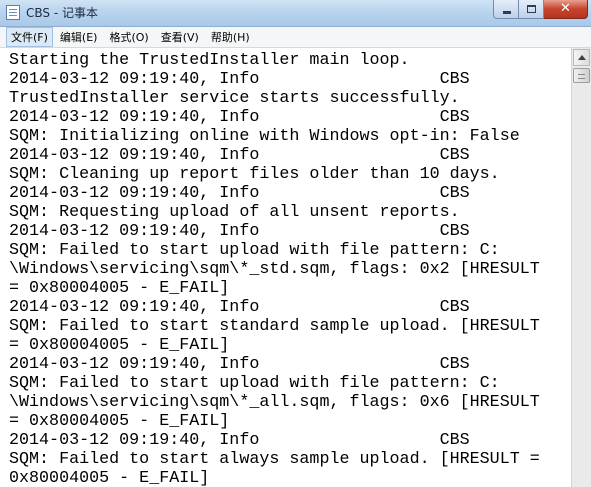 Image resolution: width=591 pixels, height=487 pixels. I want to click on menu-format: 格式(O), so click(128, 37).